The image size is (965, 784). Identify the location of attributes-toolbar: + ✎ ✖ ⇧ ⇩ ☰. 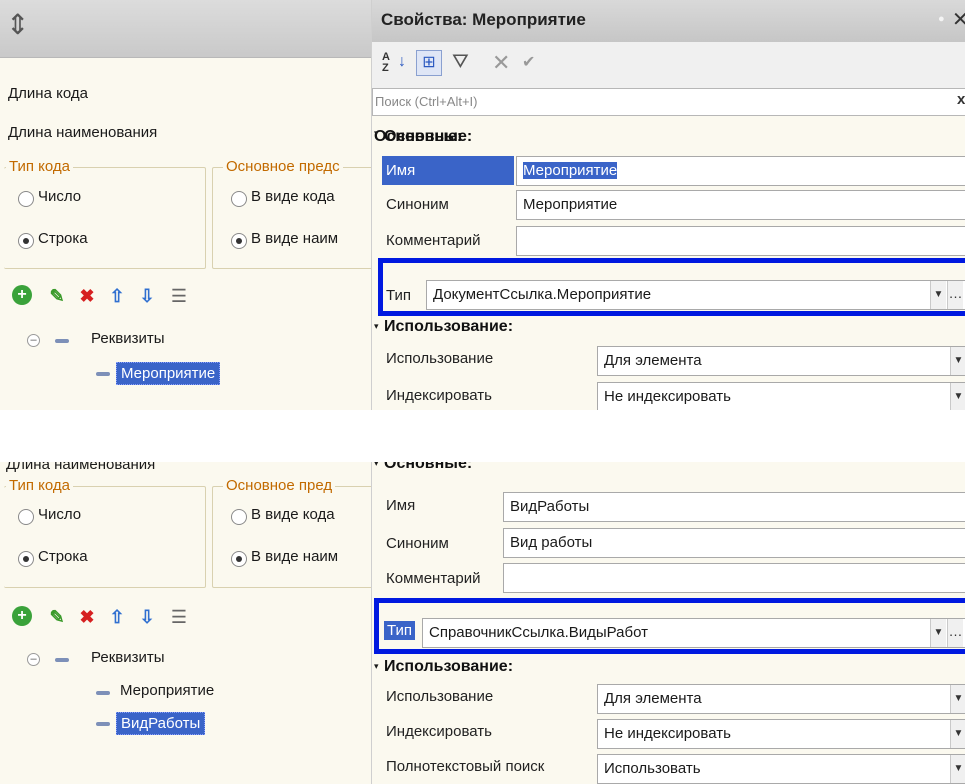
(185, 619).